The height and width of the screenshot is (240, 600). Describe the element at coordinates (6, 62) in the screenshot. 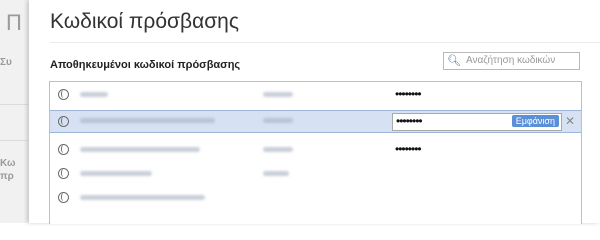

I see `background-label: Συ` at that location.